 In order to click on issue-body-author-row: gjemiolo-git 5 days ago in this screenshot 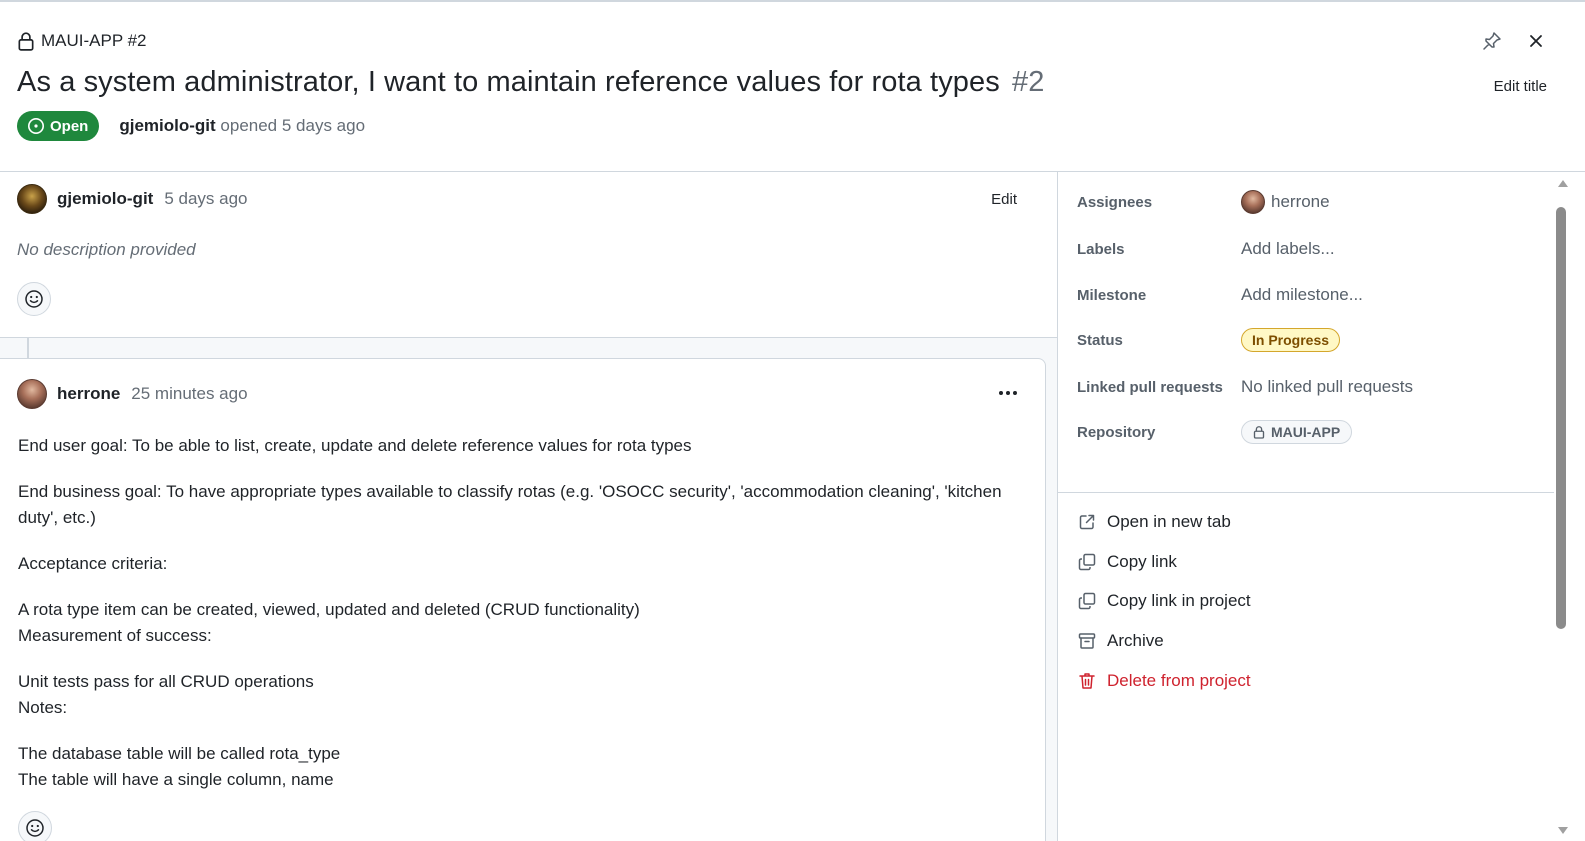, I will do `click(132, 199)`.